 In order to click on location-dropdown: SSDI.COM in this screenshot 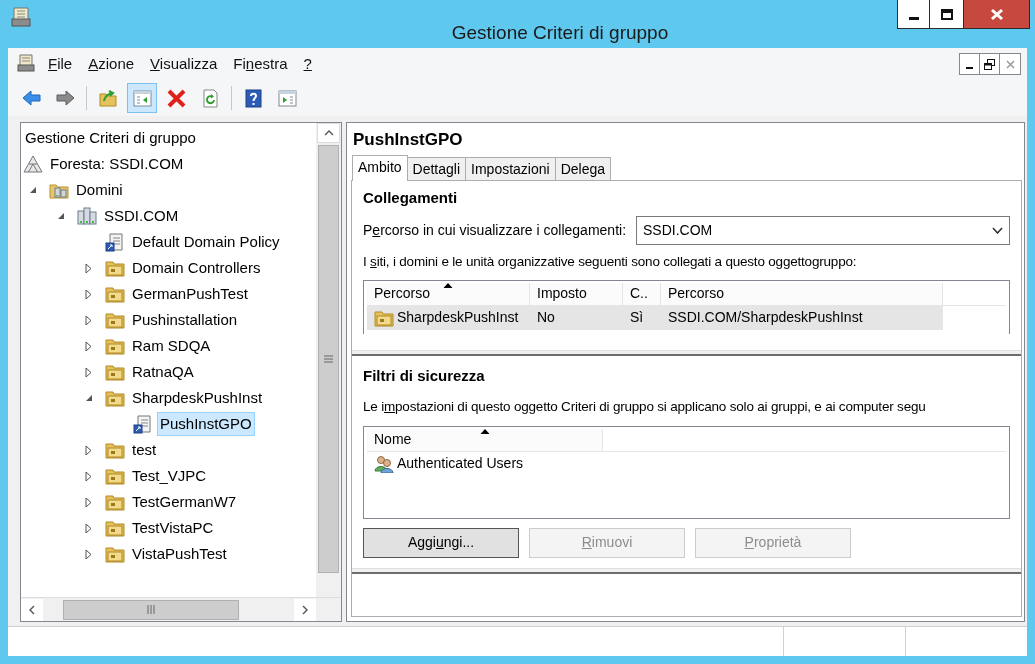, I will do `click(823, 230)`.